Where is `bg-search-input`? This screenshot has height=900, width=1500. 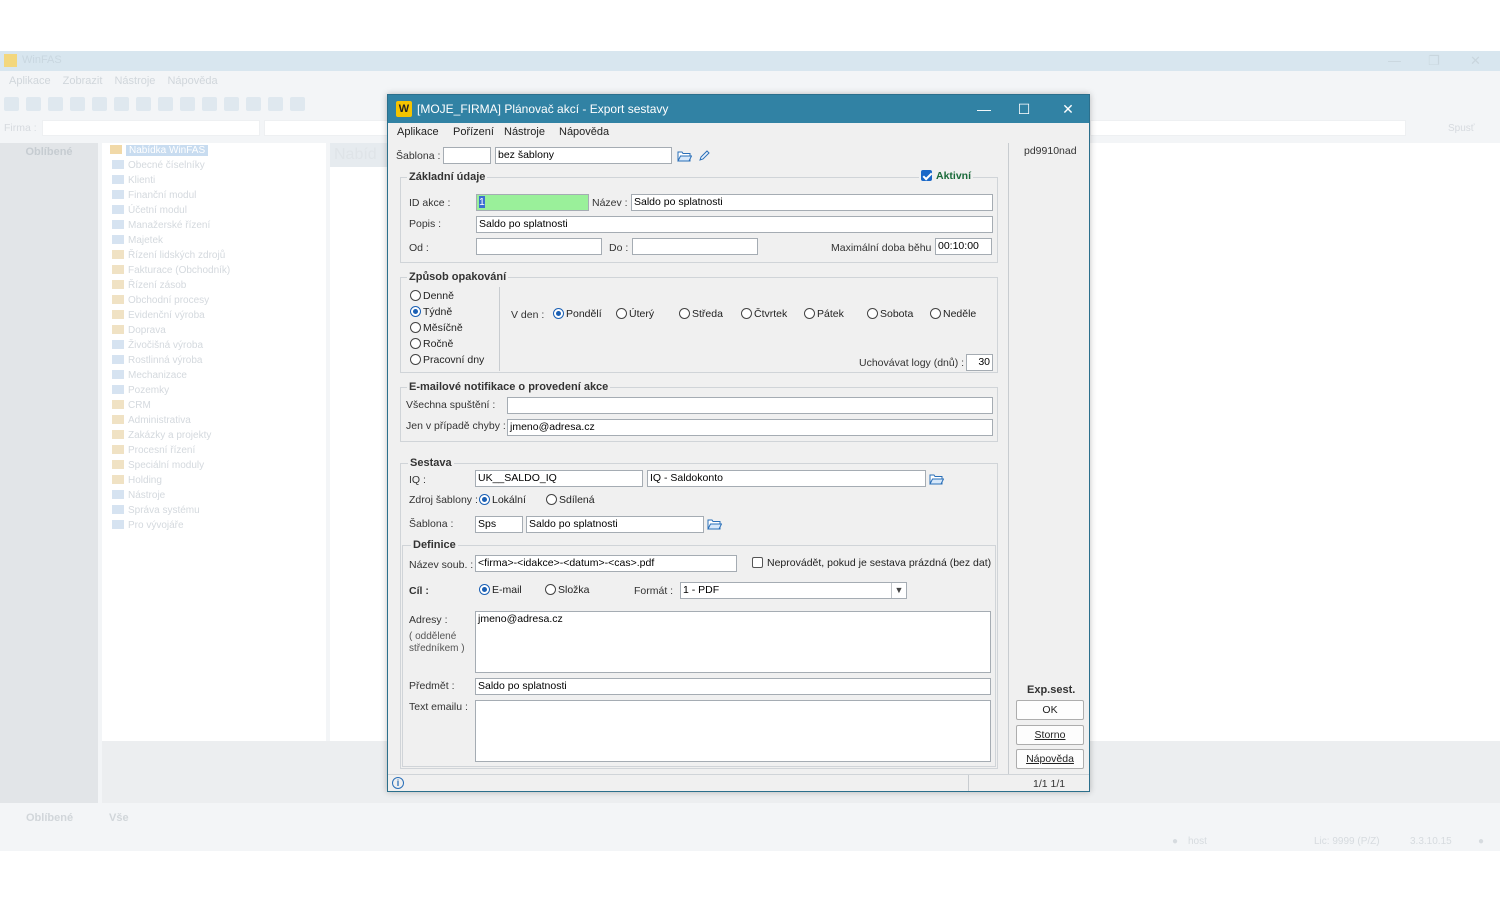 bg-search-input is located at coordinates (326, 128).